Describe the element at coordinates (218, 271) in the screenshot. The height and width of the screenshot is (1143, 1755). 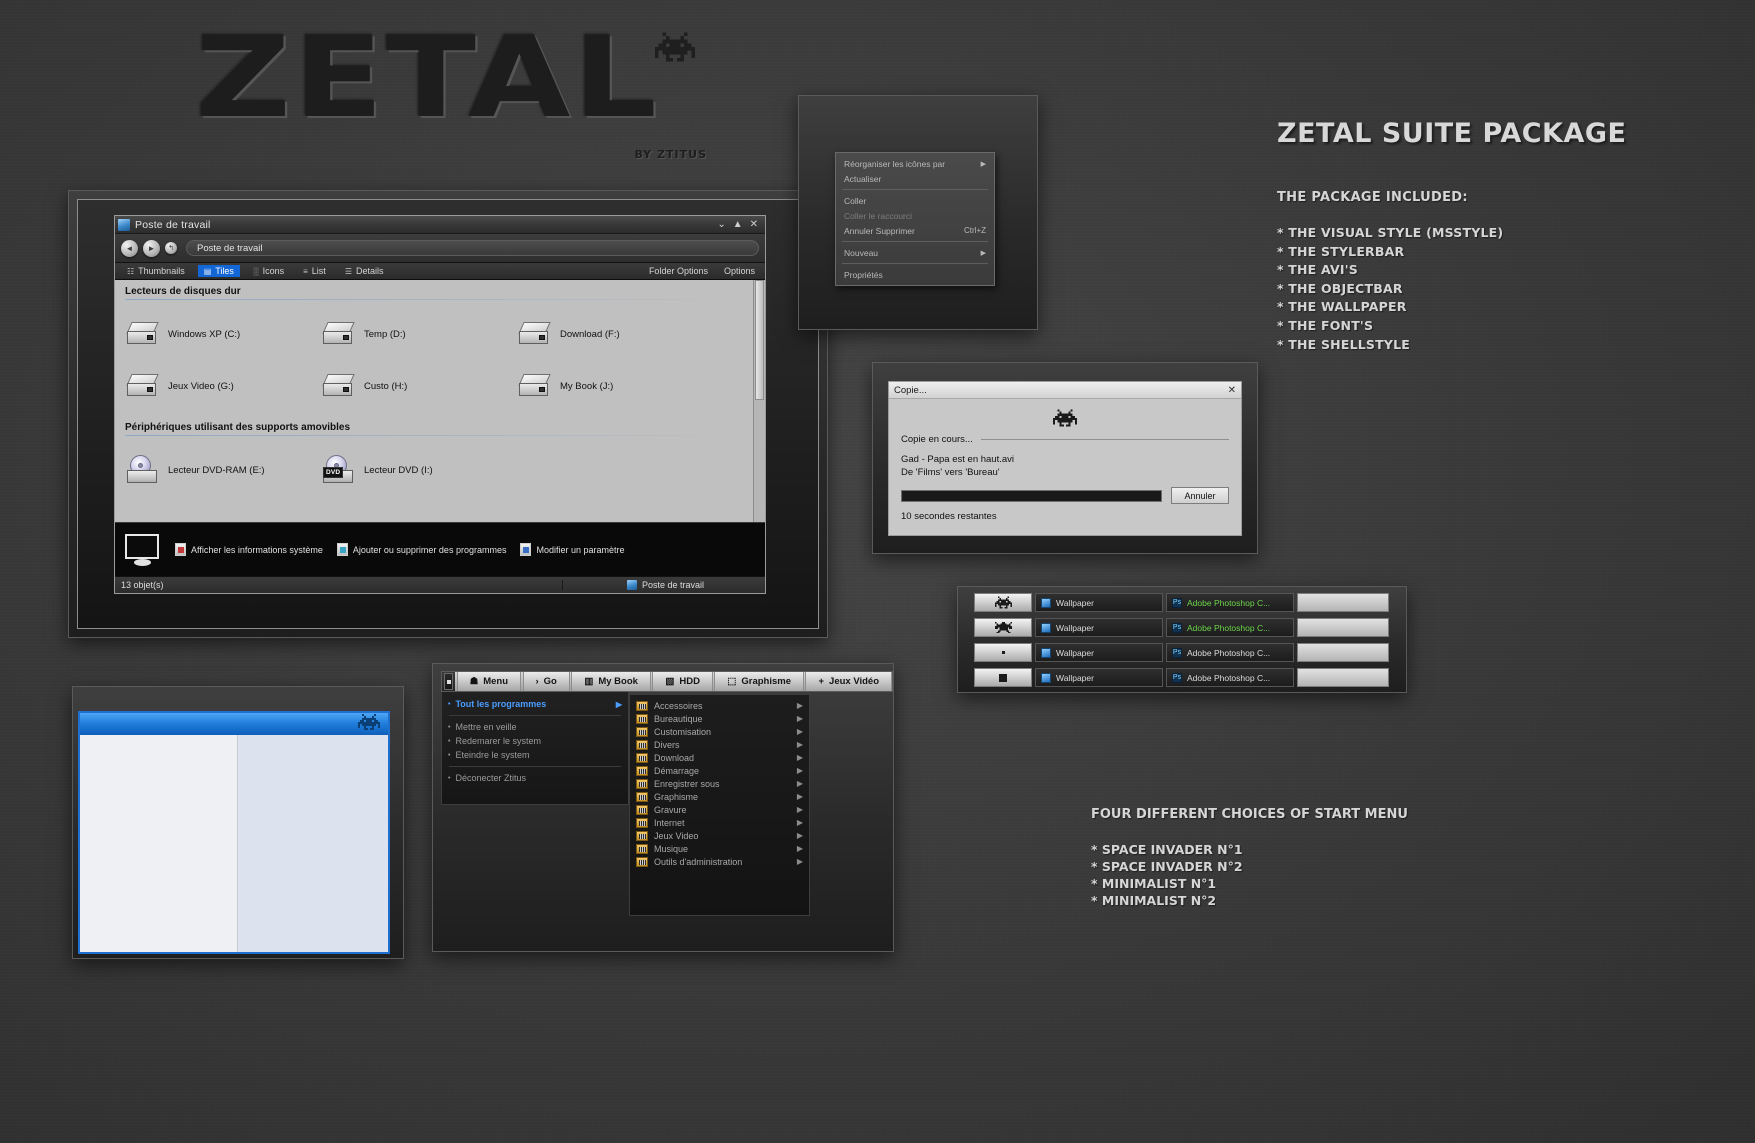
I see `view-button-tiles: ▤ Tiles` at that location.